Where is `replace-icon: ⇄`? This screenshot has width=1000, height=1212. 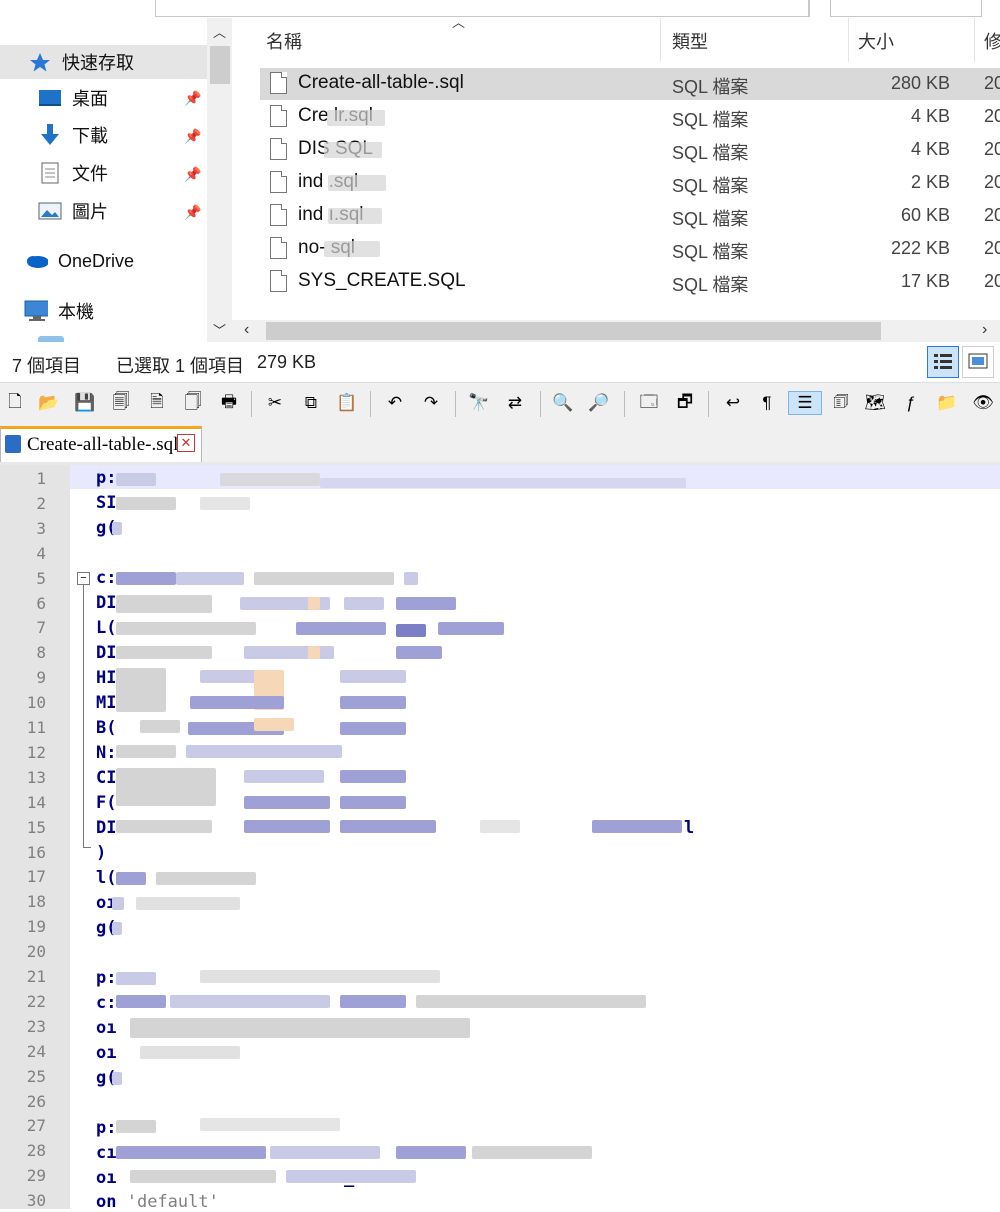
replace-icon: ⇄ is located at coordinates (515, 403).